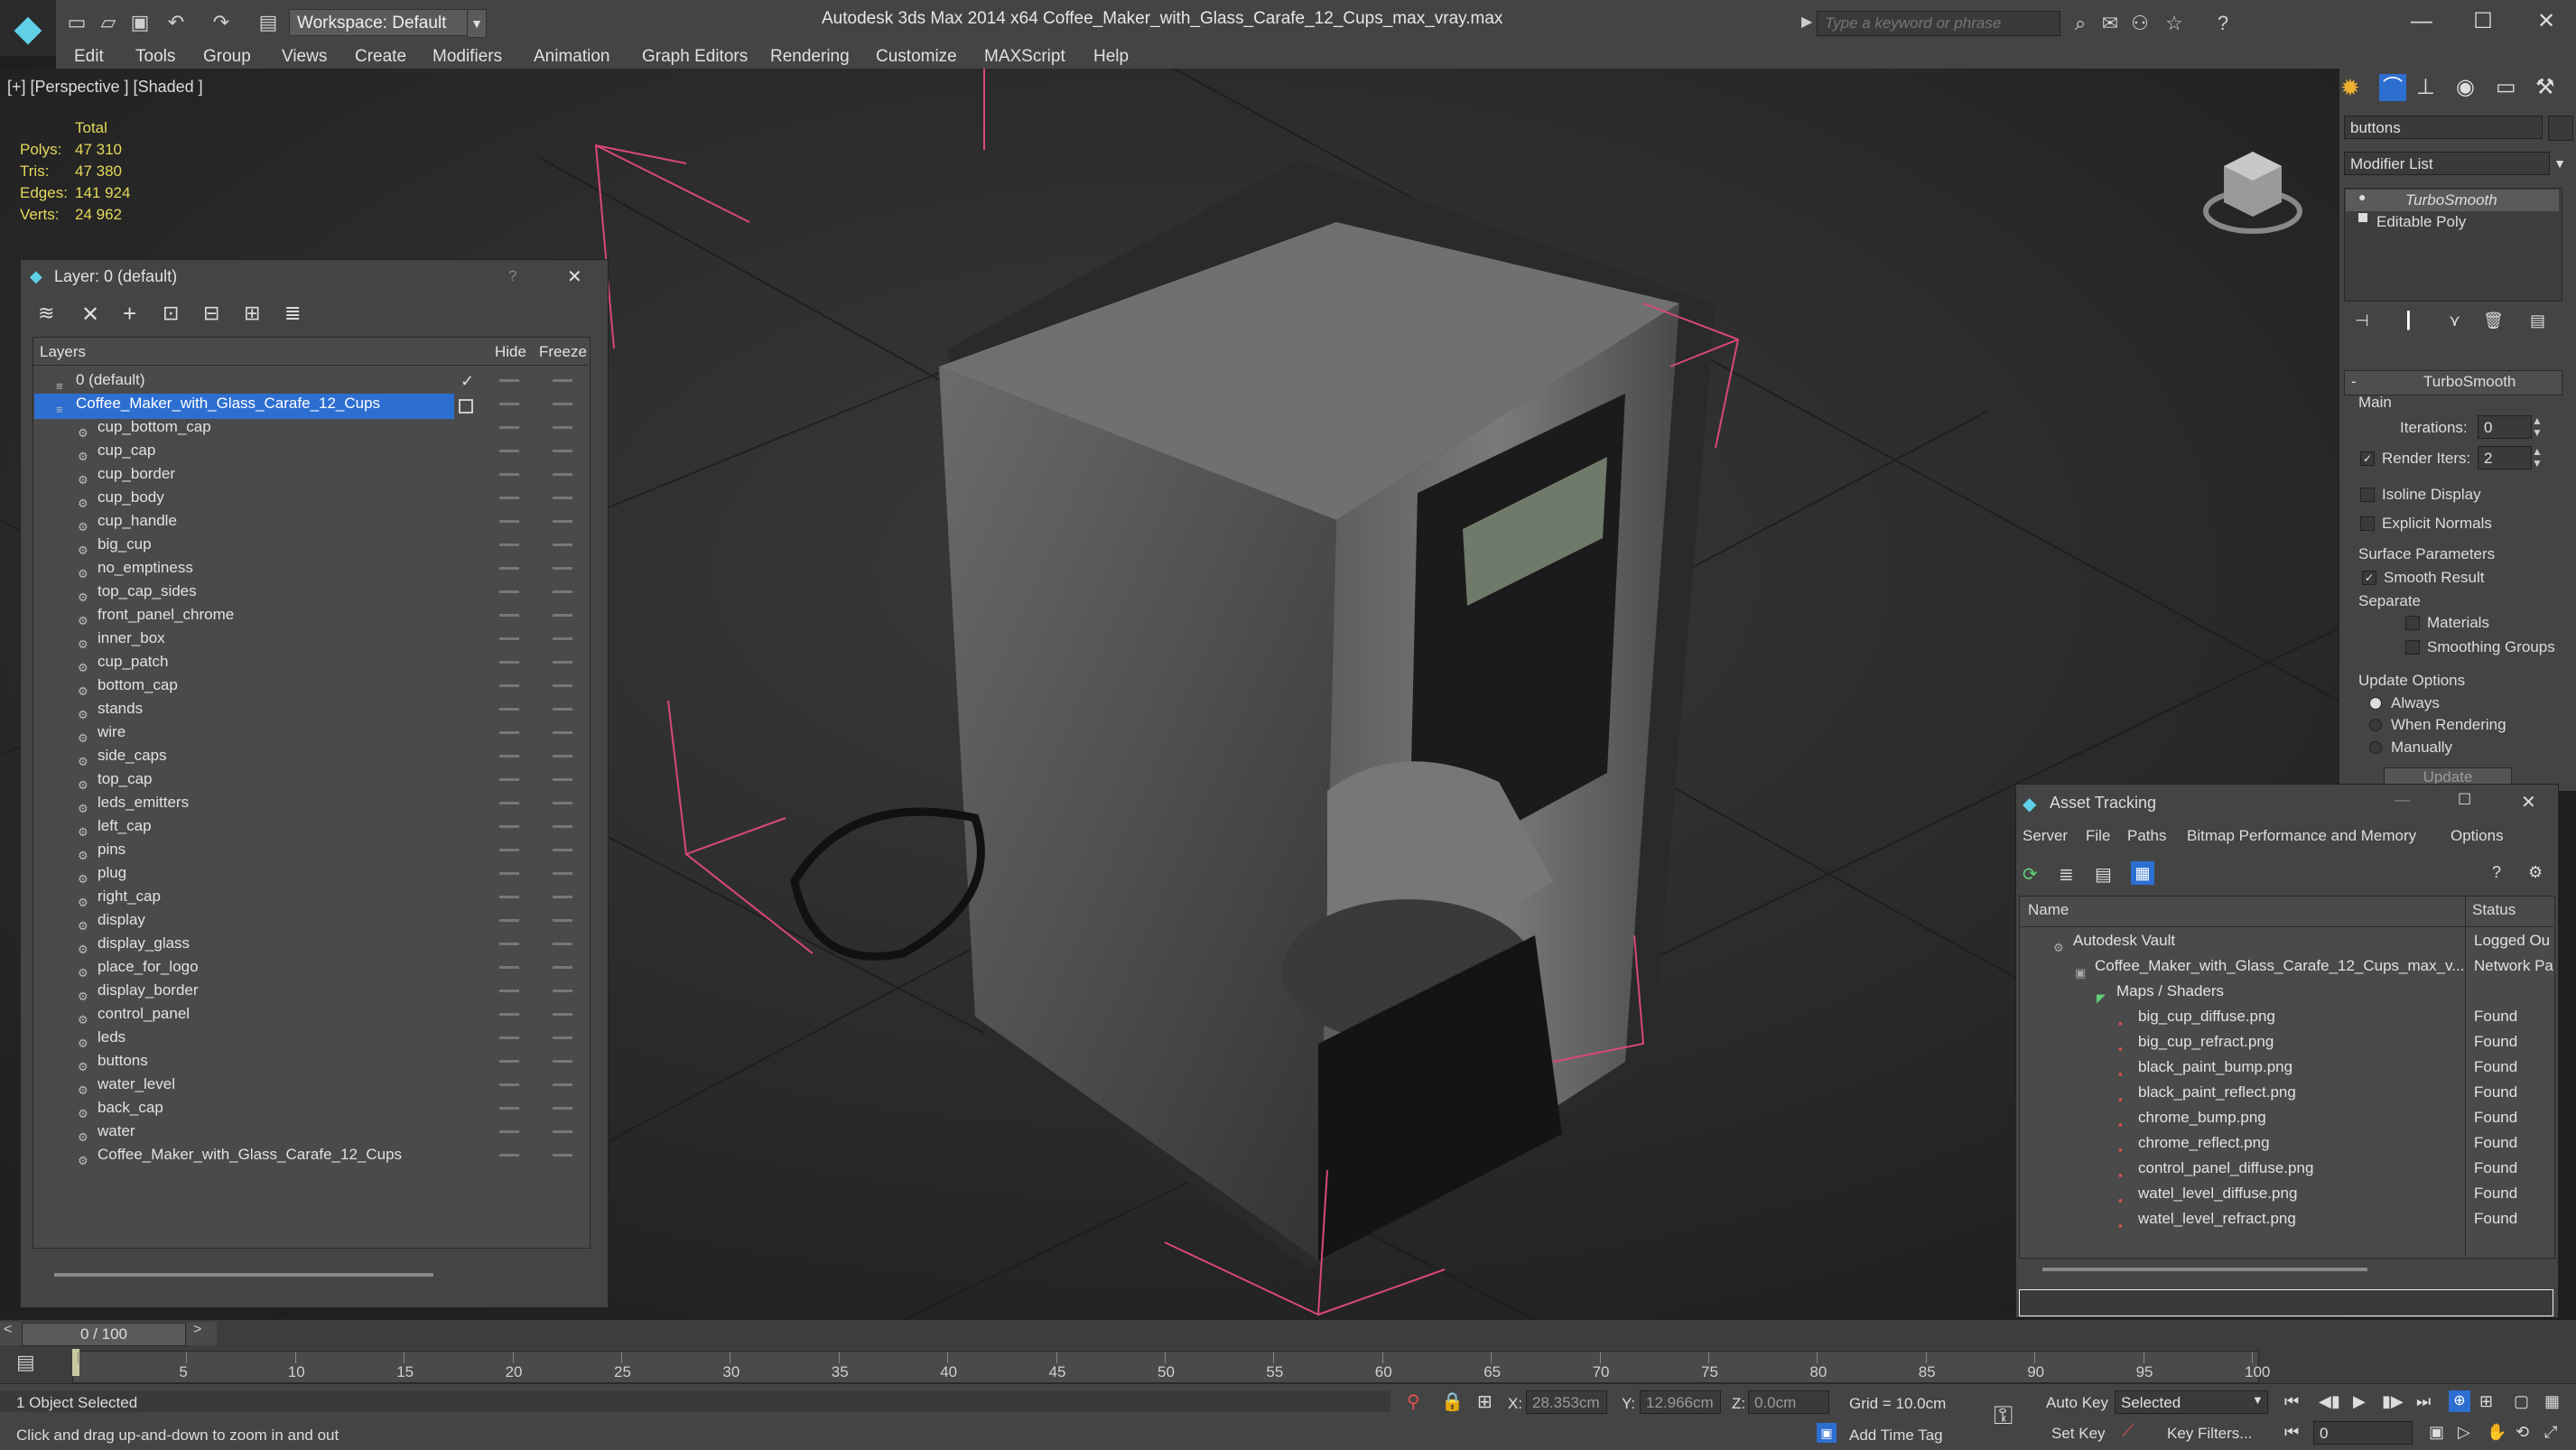 Image resolution: width=2576 pixels, height=1450 pixels. I want to click on hierarchy-tab-icon: ⊥, so click(2425, 87).